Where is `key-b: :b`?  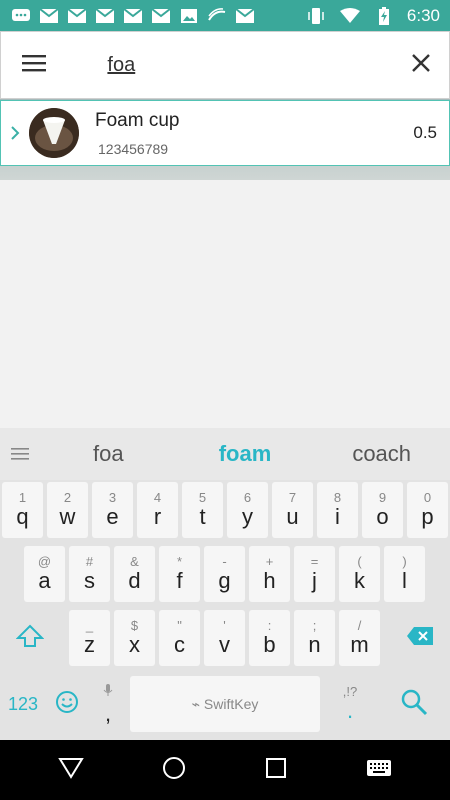 key-b: :b is located at coordinates (269, 638).